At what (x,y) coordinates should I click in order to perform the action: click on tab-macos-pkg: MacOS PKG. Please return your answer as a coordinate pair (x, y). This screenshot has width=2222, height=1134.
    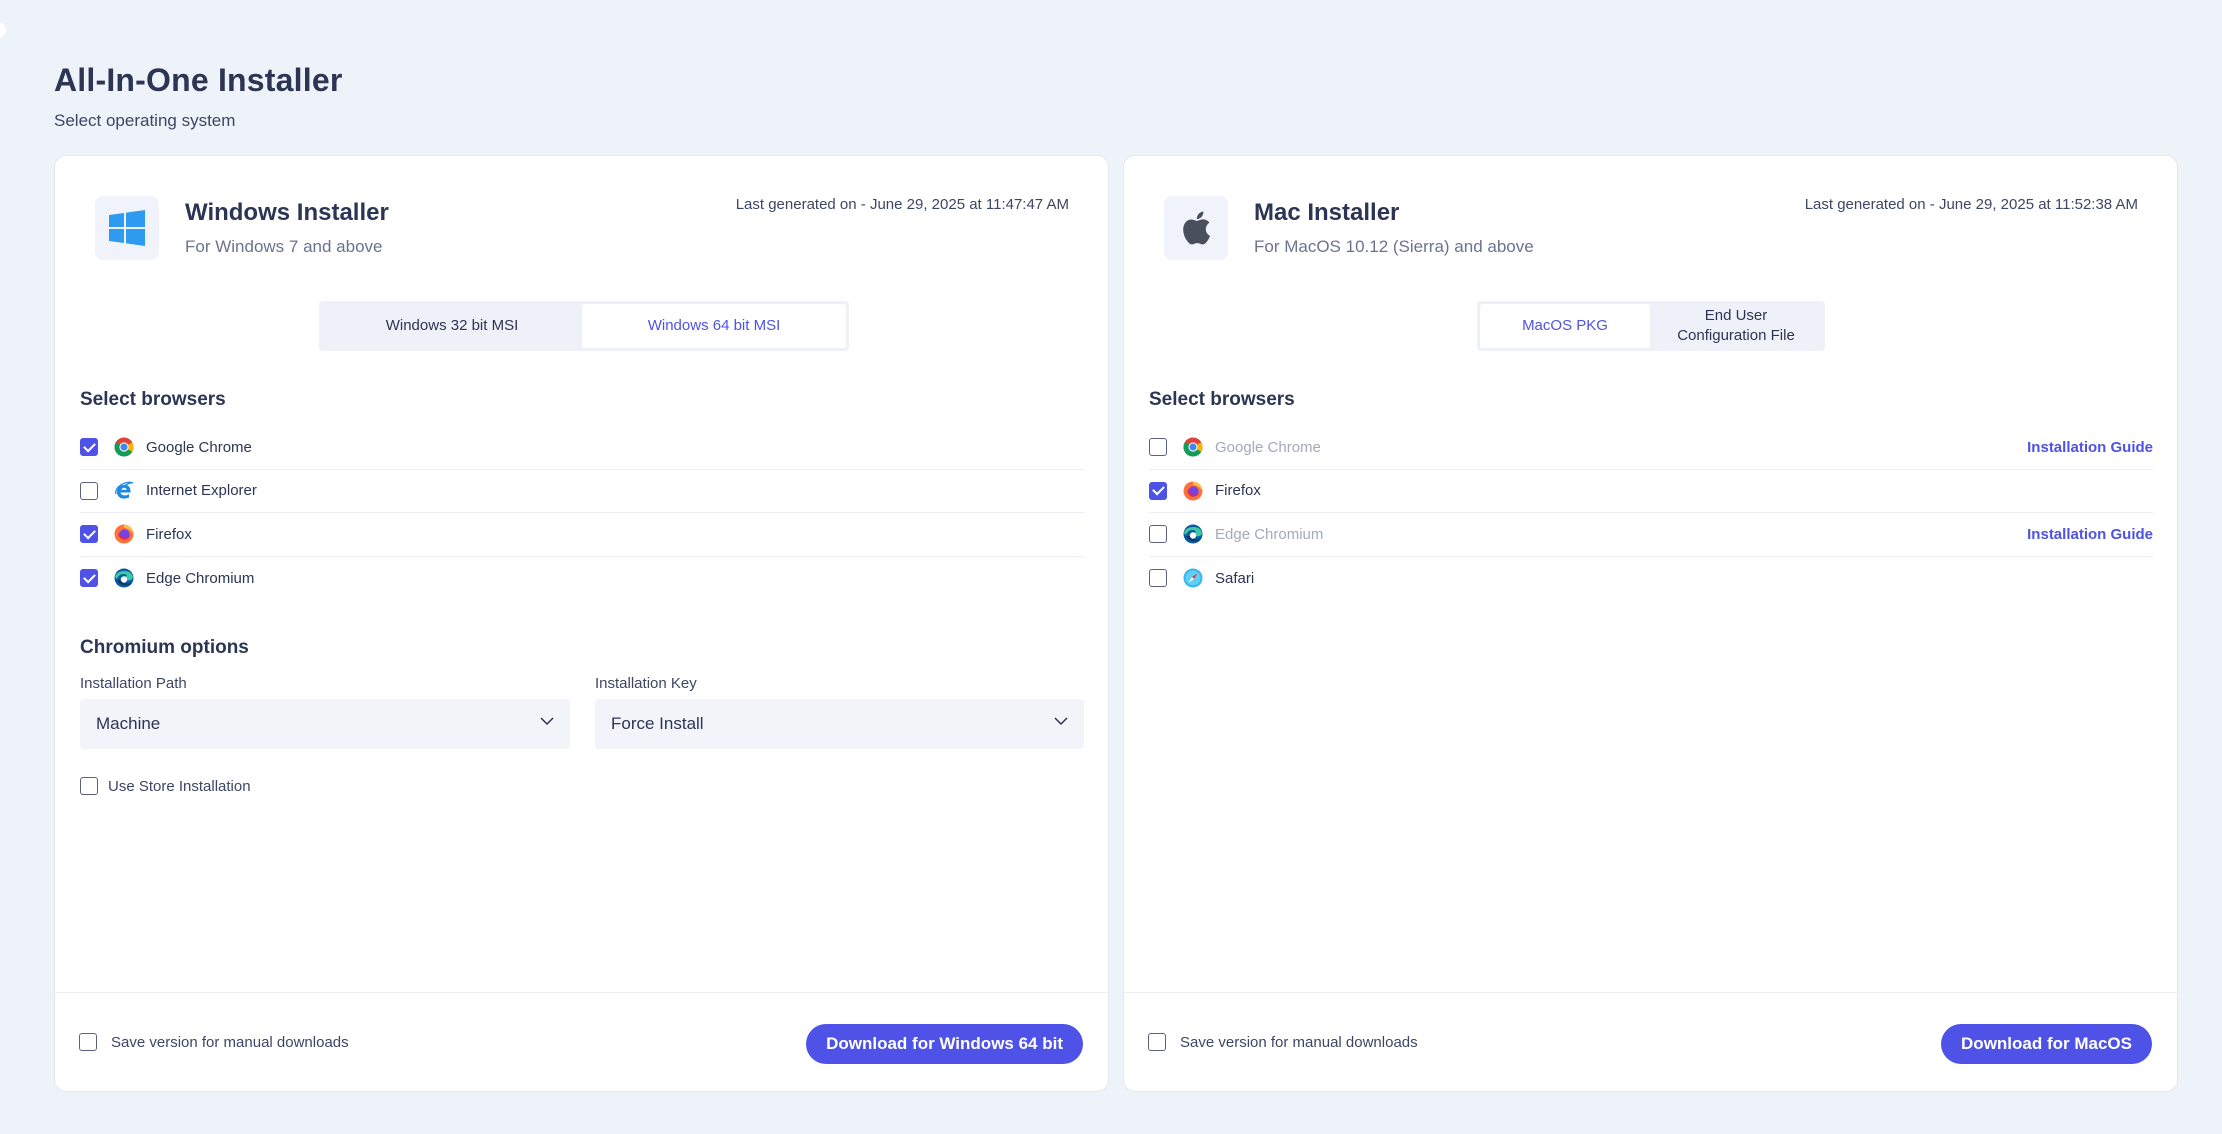
    Looking at the image, I should click on (1565, 326).